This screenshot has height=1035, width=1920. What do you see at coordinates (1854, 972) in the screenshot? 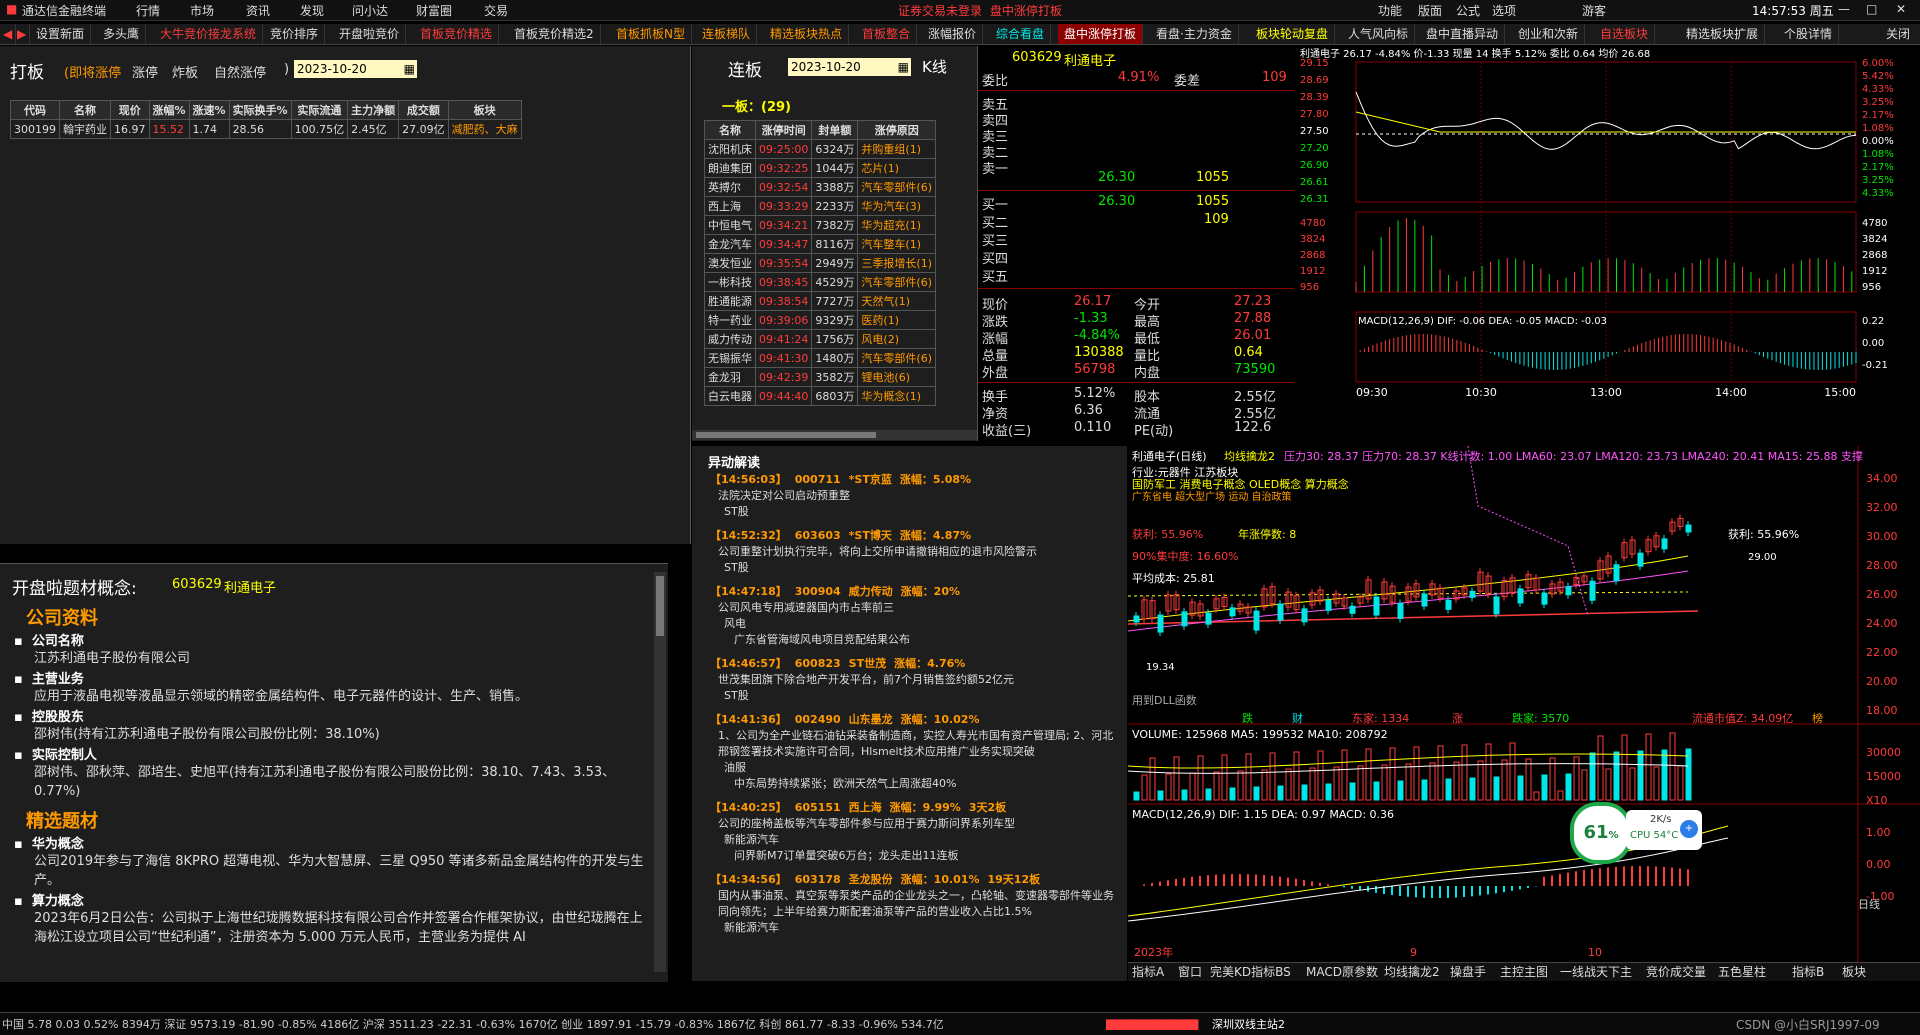
I see `btab-11: 板块` at bounding box center [1854, 972].